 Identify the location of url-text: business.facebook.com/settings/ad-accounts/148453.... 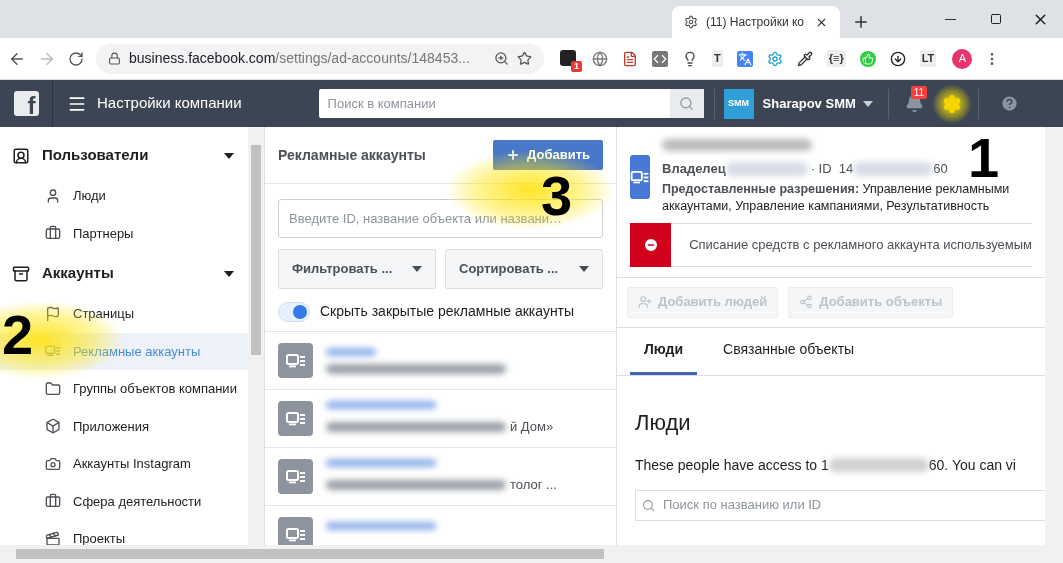
(299, 58).